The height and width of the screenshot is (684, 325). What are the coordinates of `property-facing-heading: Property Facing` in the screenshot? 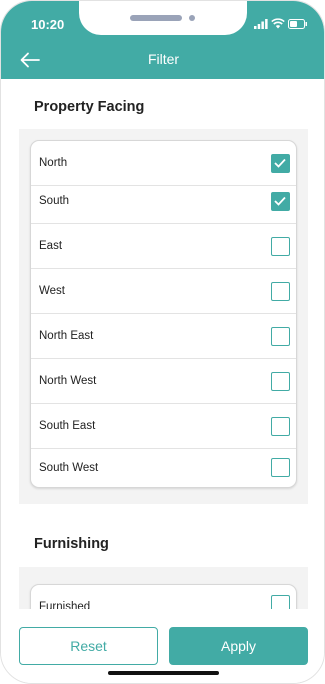 It's located at (89, 107).